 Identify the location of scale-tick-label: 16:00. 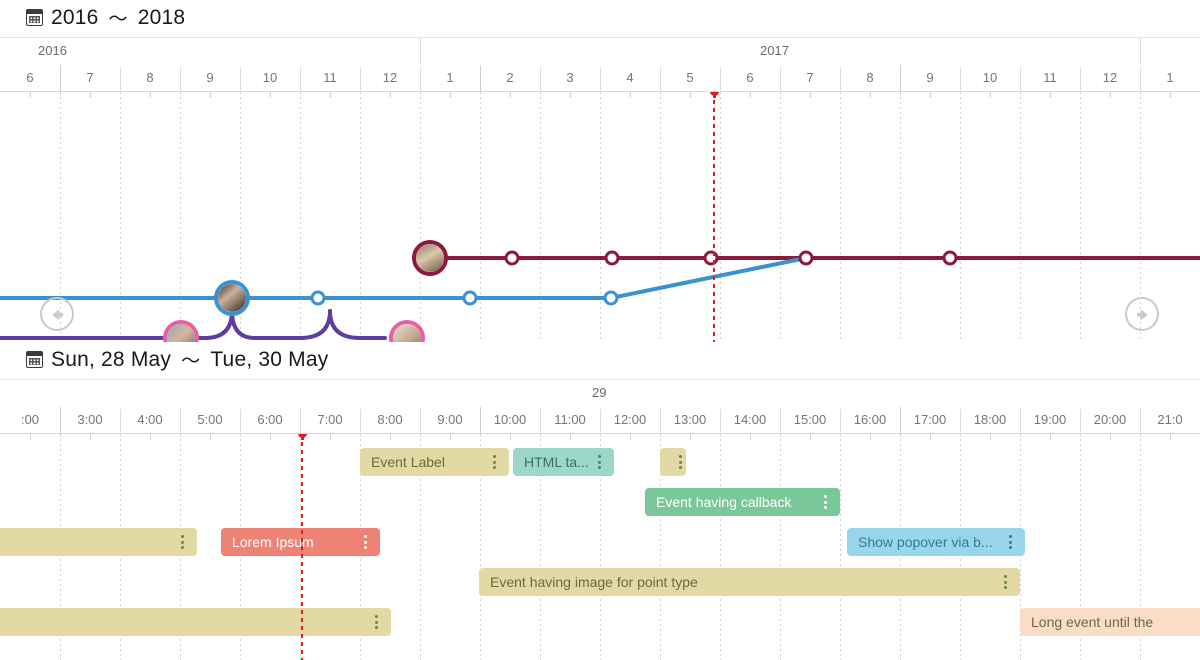
(870, 419).